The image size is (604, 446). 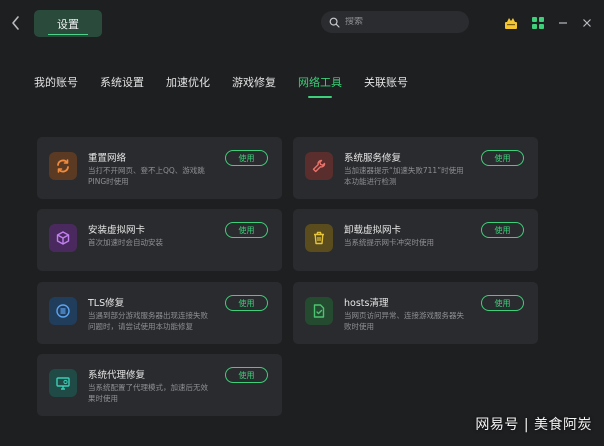 What do you see at coordinates (373, 230) in the screenshot?
I see `tool-title: 卸载虚拟网卡` at bounding box center [373, 230].